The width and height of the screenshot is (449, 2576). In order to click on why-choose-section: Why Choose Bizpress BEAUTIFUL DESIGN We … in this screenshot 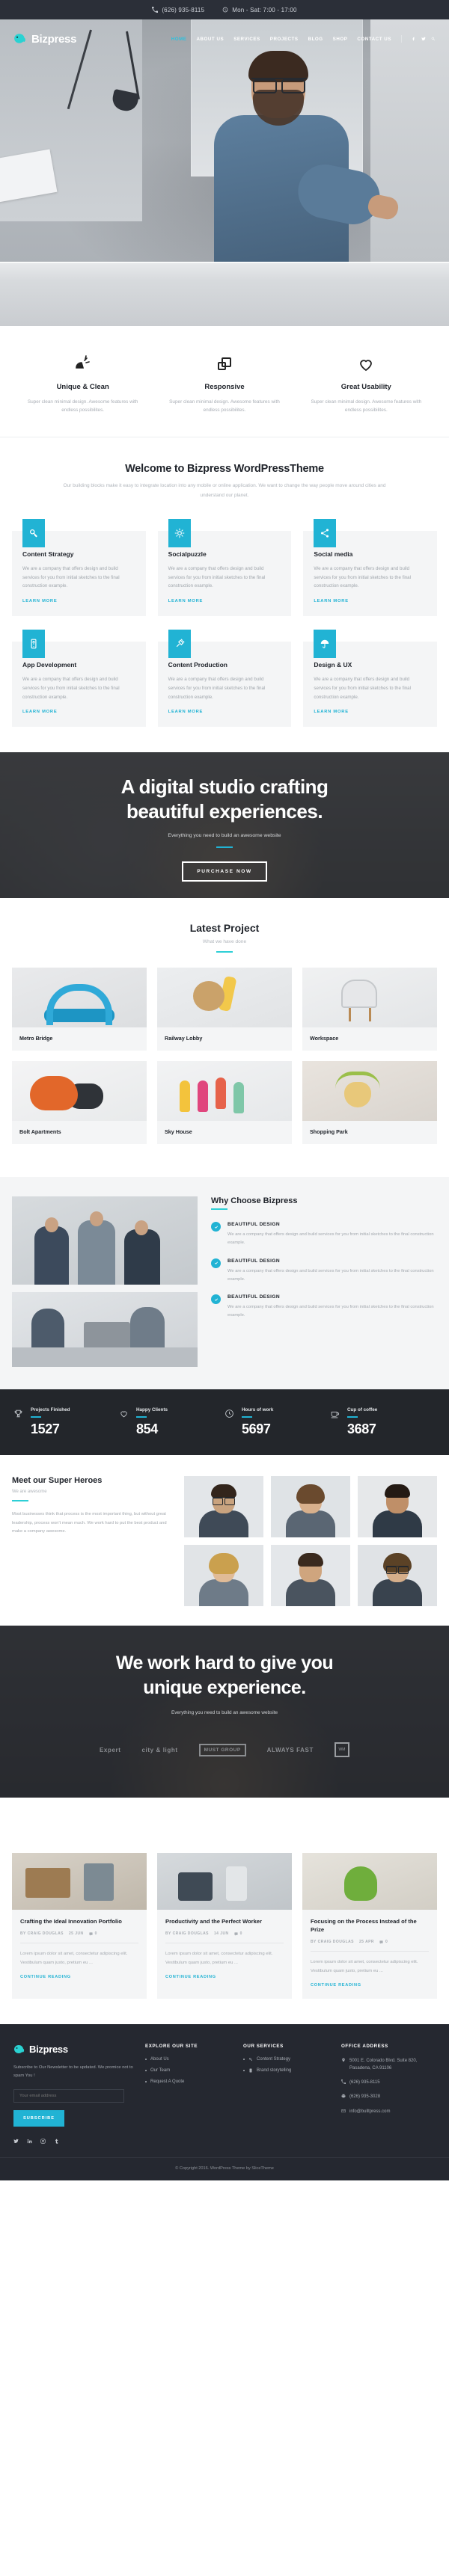, I will do `click(224, 1283)`.